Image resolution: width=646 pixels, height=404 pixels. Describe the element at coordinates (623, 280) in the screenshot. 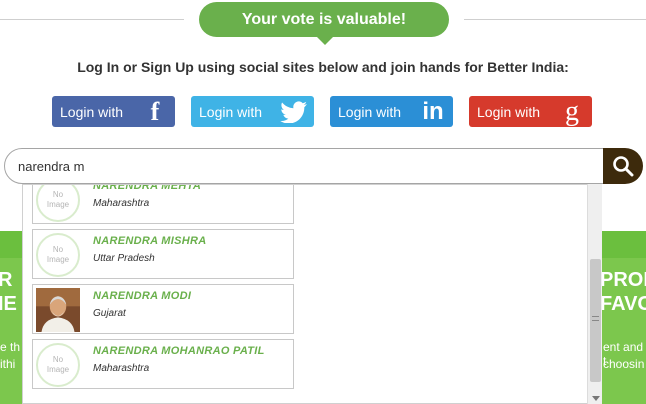

I see `background-right-heading-1: PROM` at that location.